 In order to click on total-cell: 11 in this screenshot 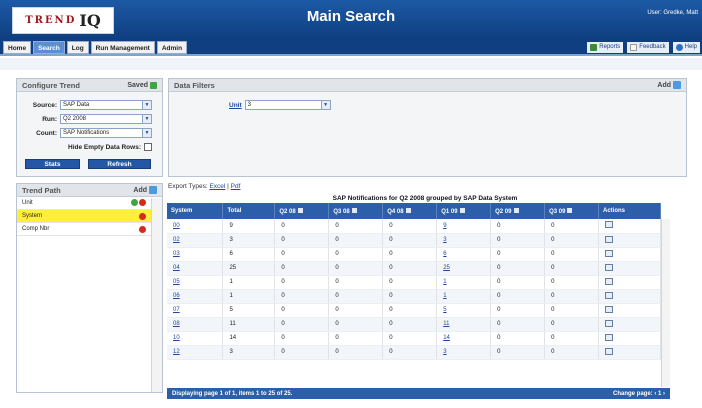, I will do `click(249, 324)`.